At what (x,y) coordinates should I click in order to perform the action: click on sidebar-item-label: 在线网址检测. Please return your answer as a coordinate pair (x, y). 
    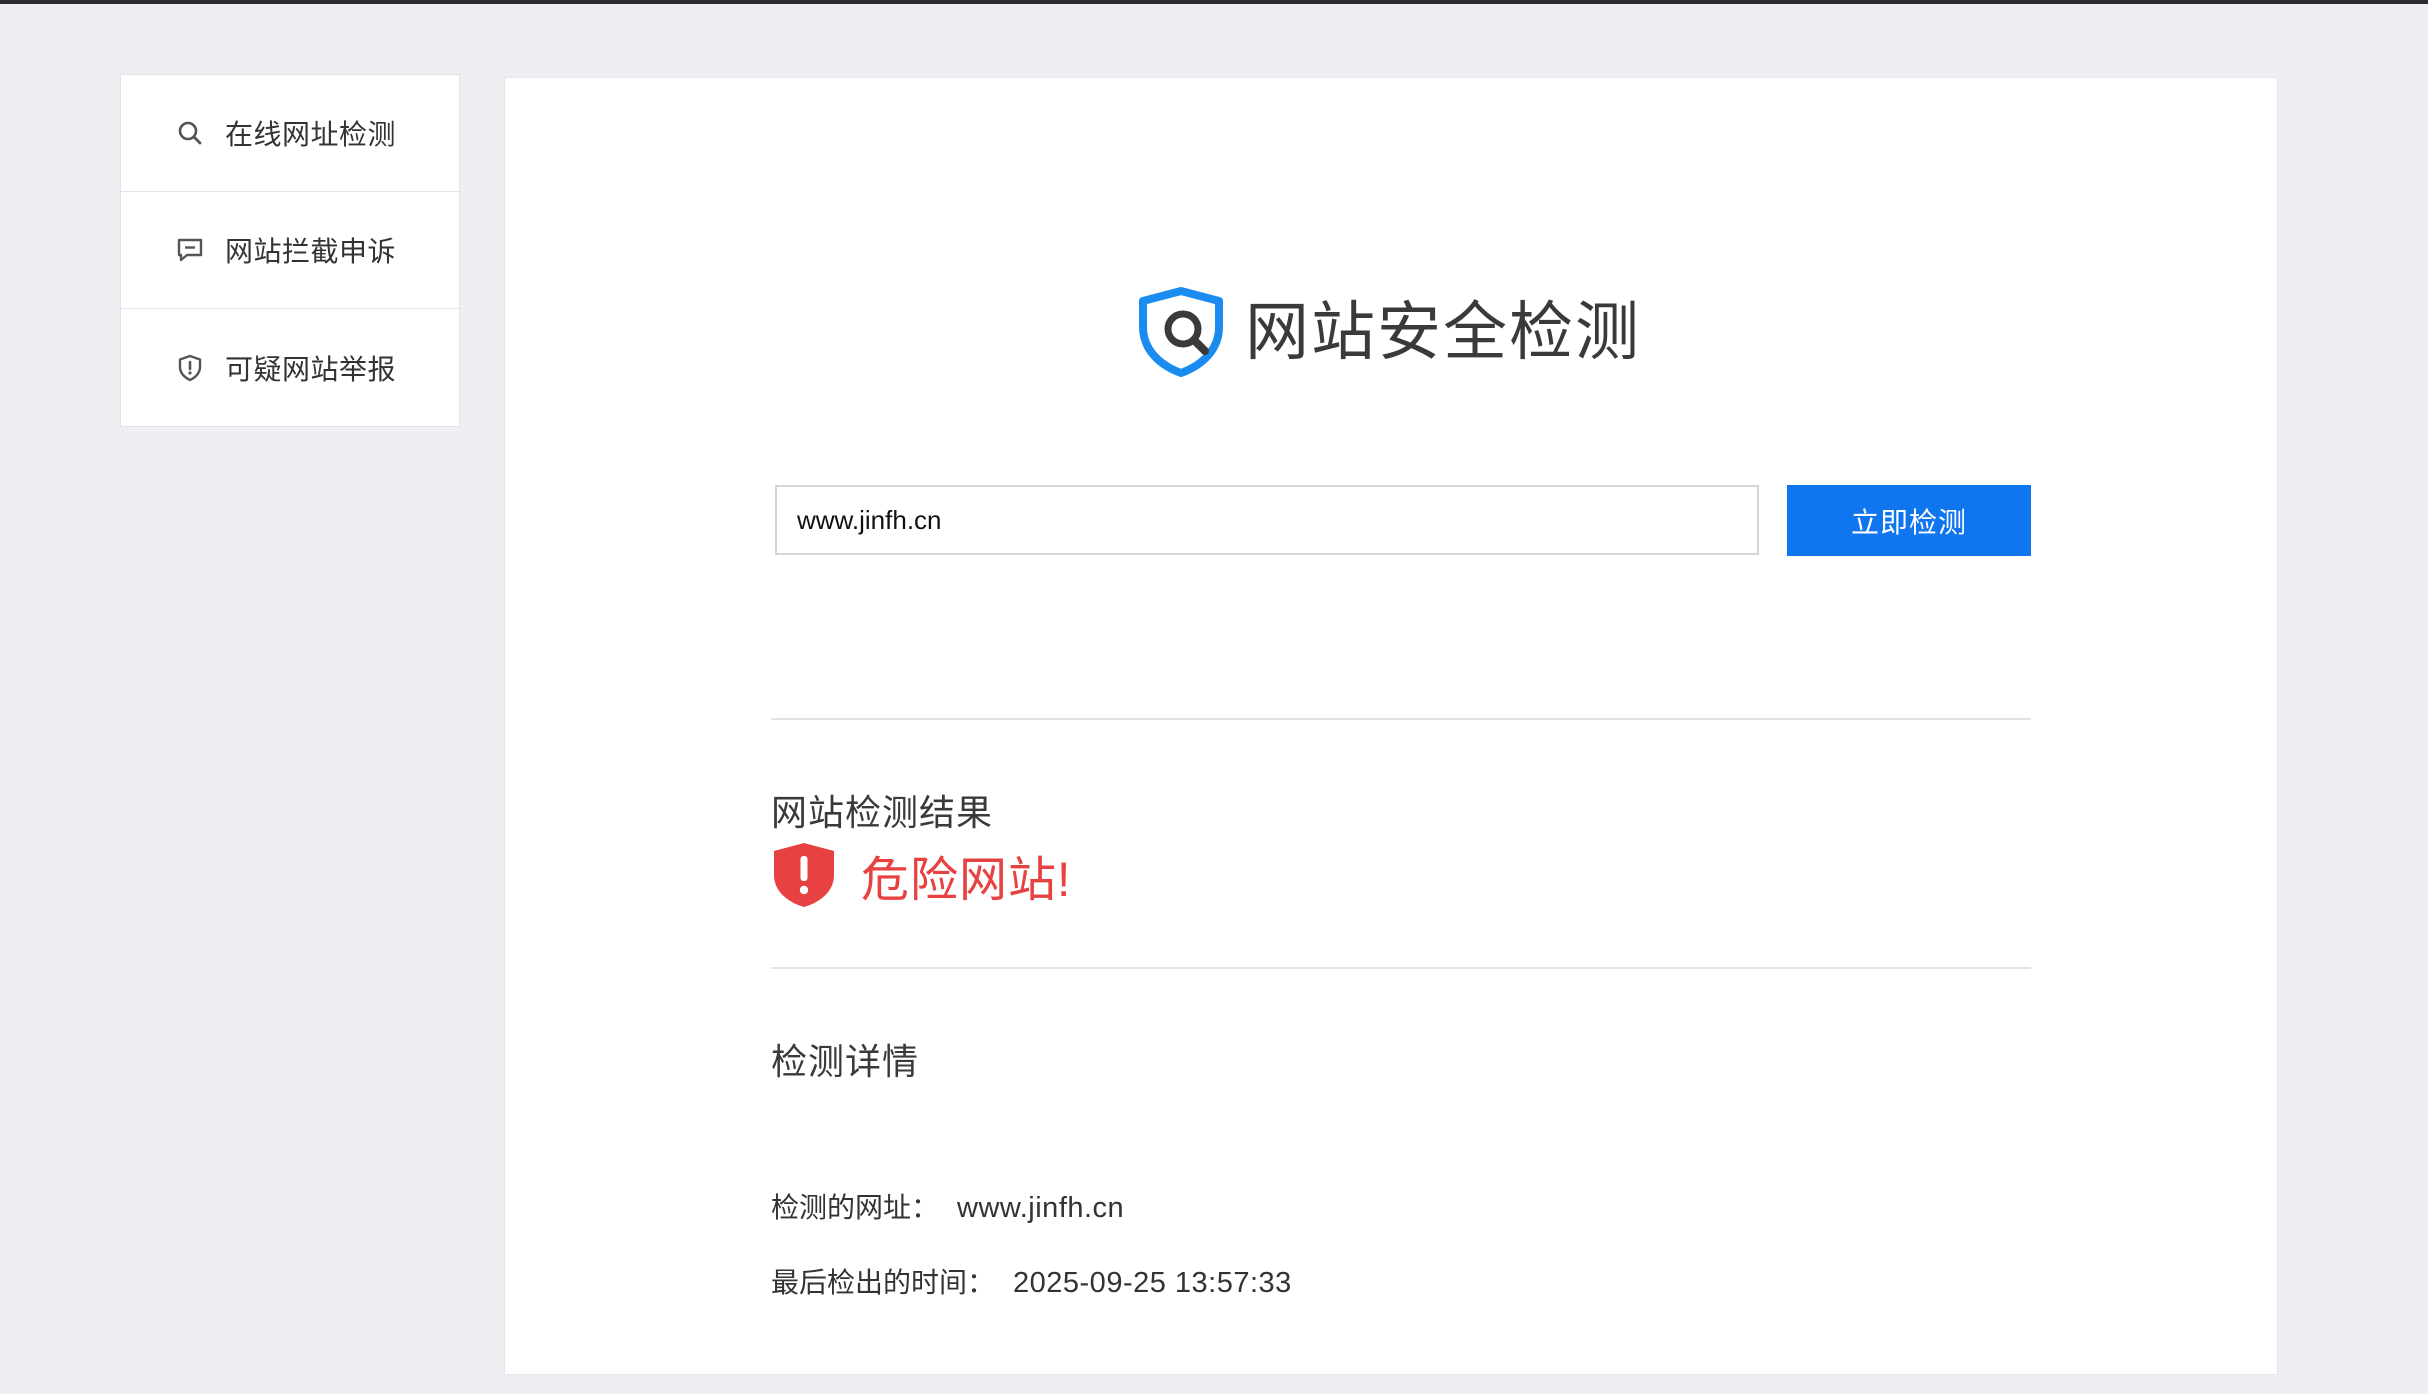
    Looking at the image, I should click on (311, 134).